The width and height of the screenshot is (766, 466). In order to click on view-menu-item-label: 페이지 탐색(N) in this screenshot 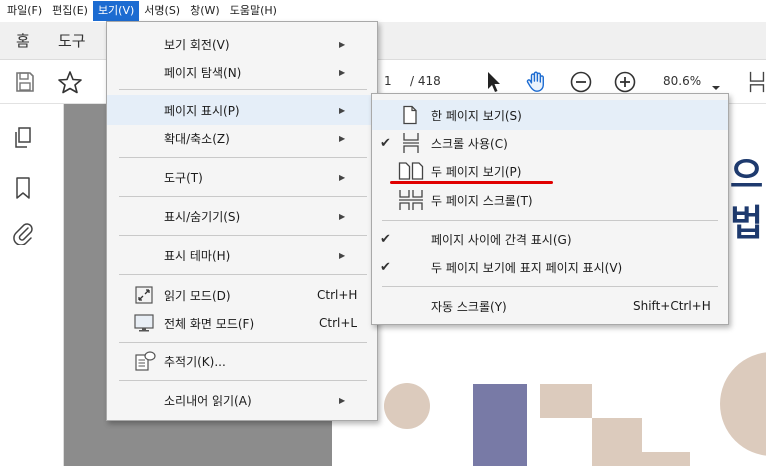, I will do `click(203, 72)`.